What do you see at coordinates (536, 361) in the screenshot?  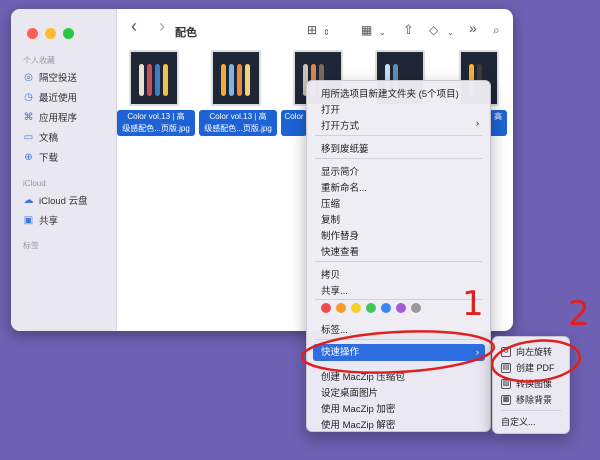 I see `annotation-ellipse-create-pdf` at bounding box center [536, 361].